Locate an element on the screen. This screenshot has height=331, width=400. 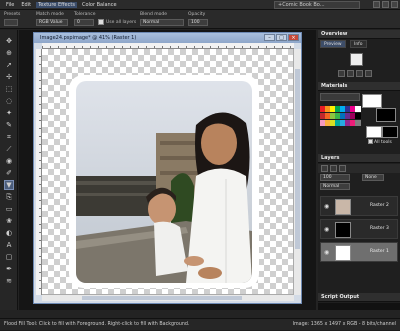
layer-row: ◉ Raster 3 is located at coordinates (359, 229).